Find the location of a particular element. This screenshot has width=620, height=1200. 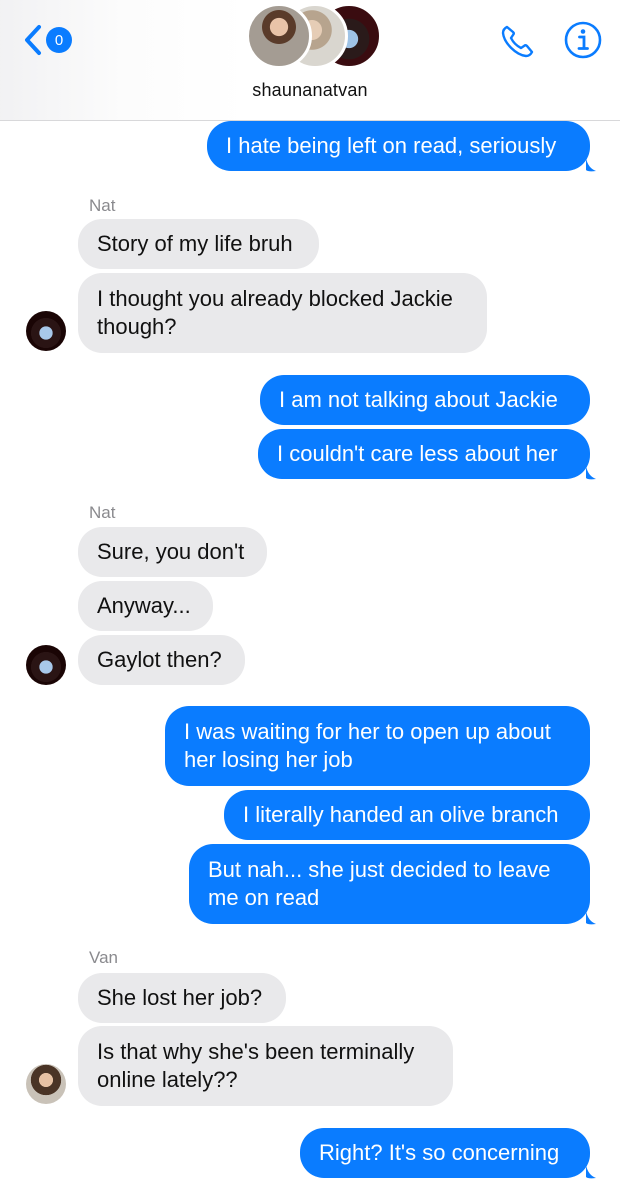

info-icon is located at coordinates (583, 40).